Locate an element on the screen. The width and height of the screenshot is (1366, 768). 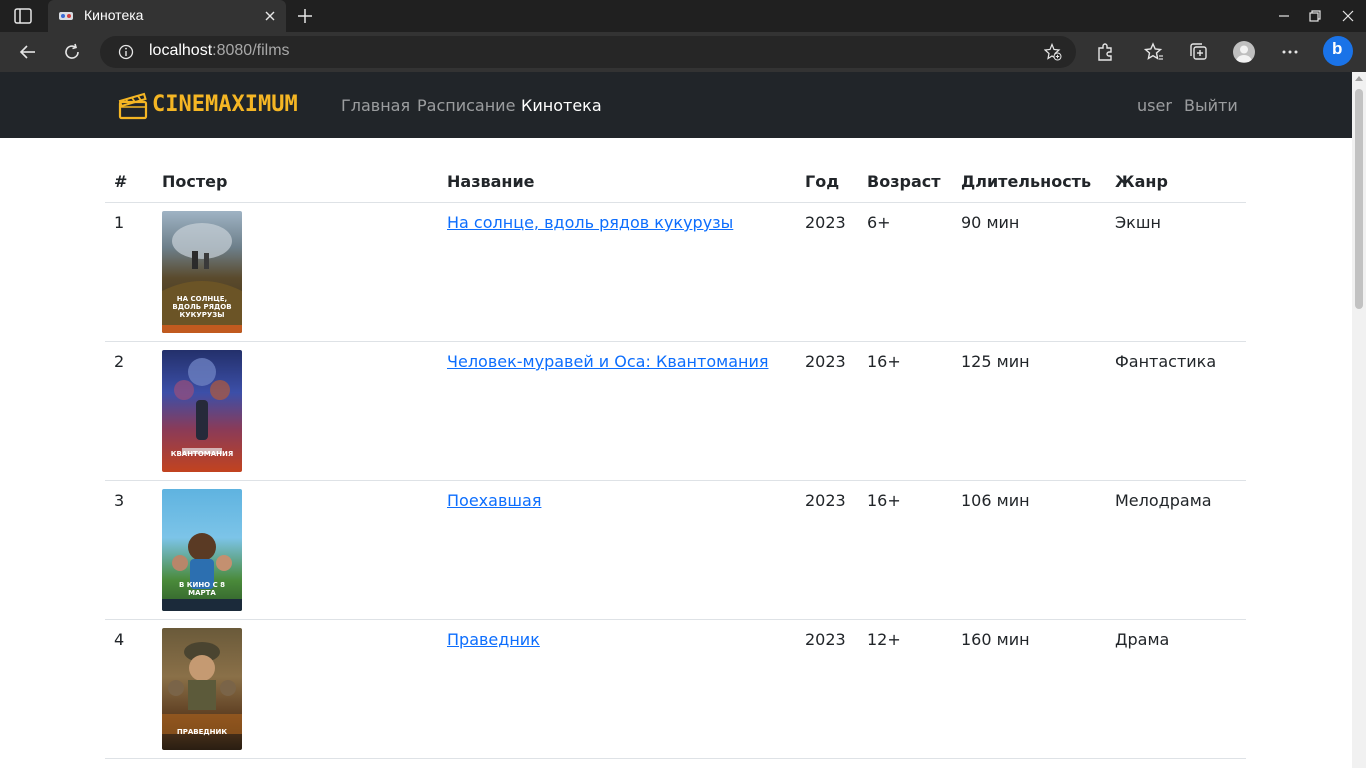
poster-caption: Квантомания is located at coordinates (202, 454).